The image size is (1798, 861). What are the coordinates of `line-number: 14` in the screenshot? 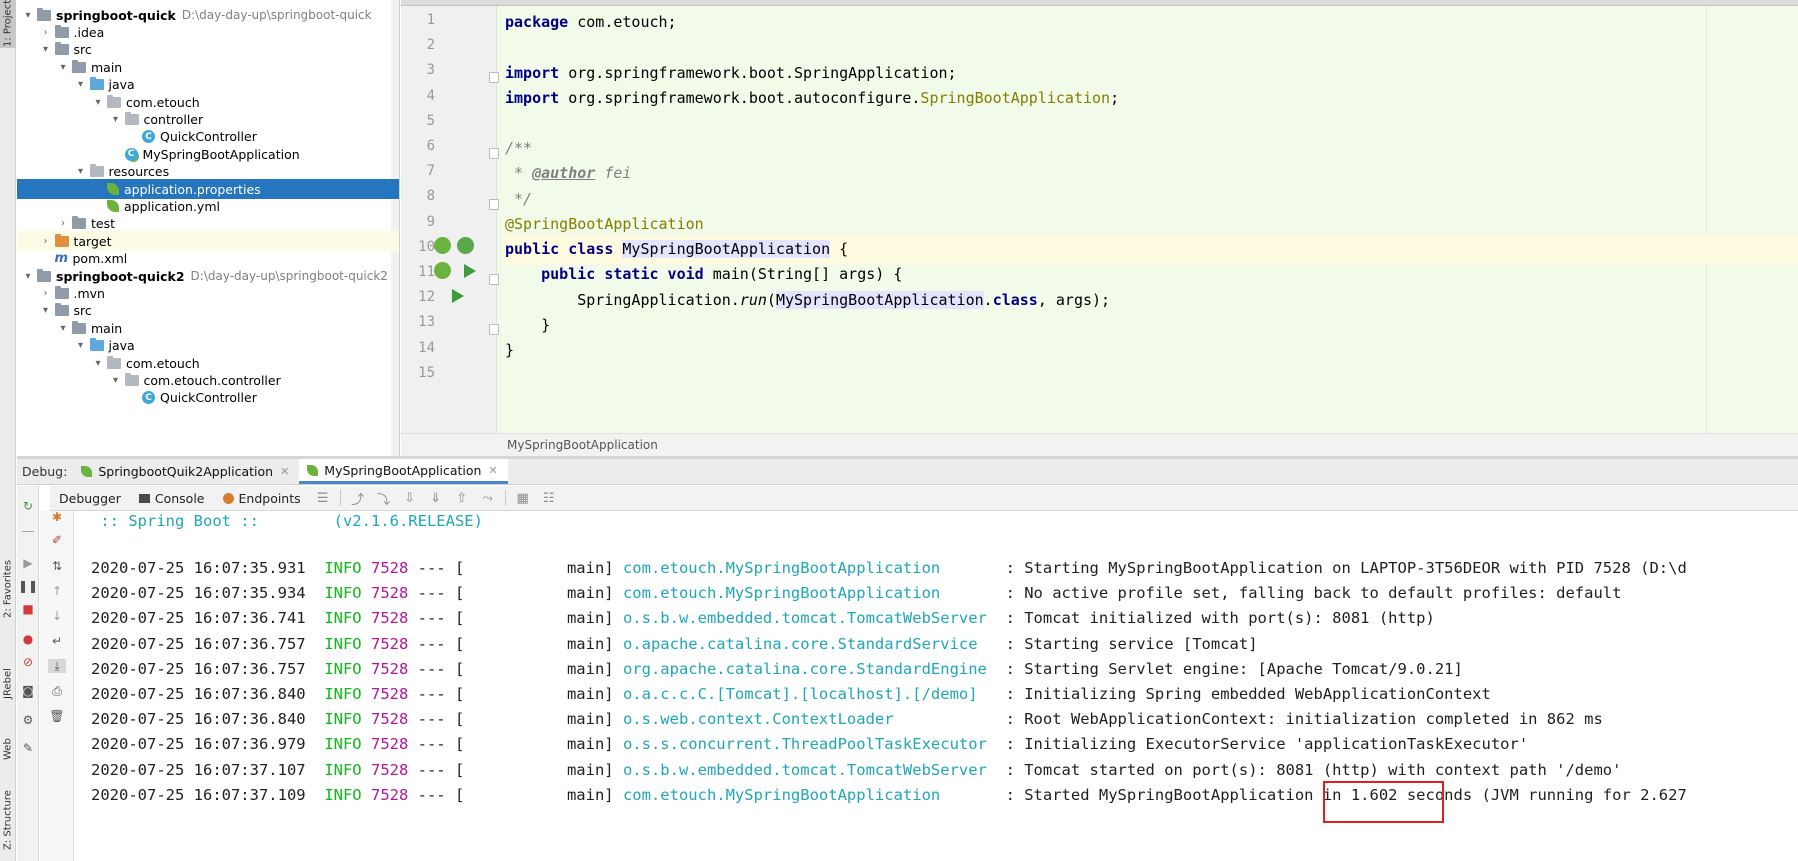 It's located at (426, 347).